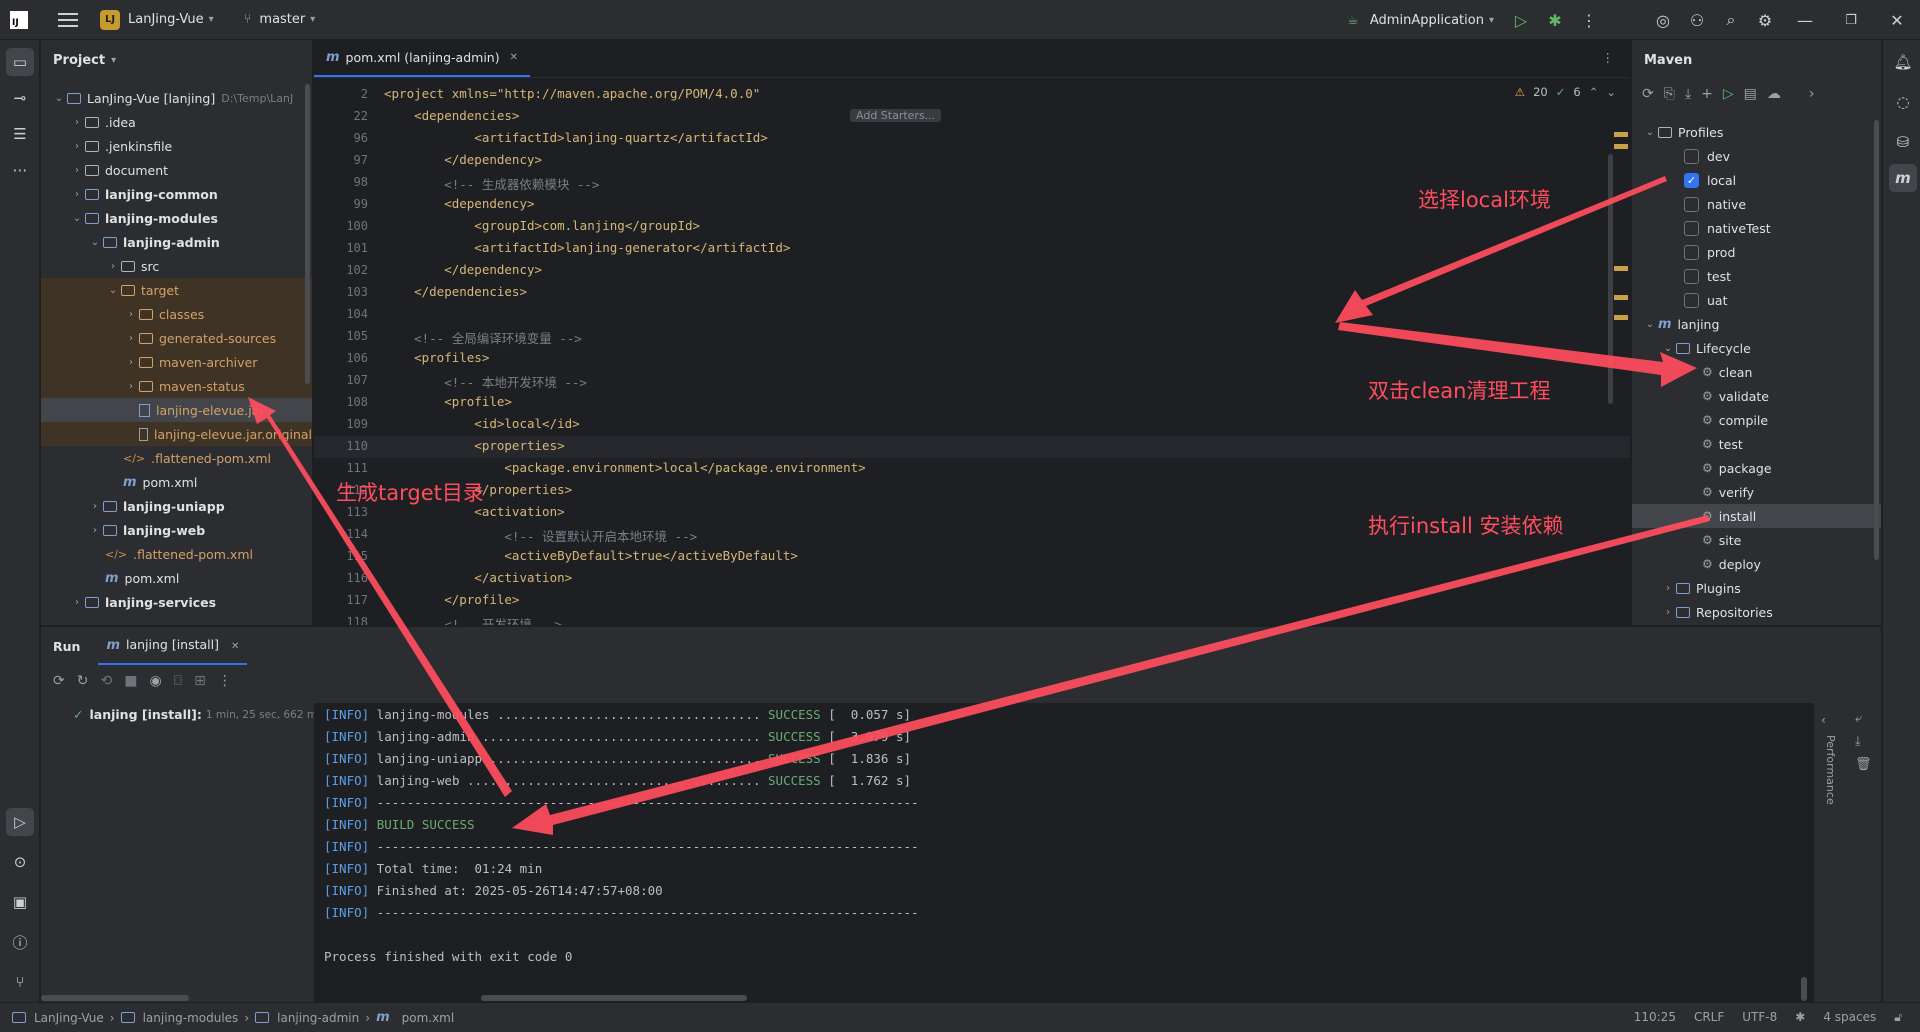  What do you see at coordinates (1709, 1017) in the screenshot?
I see `line-separator: CRLF` at bounding box center [1709, 1017].